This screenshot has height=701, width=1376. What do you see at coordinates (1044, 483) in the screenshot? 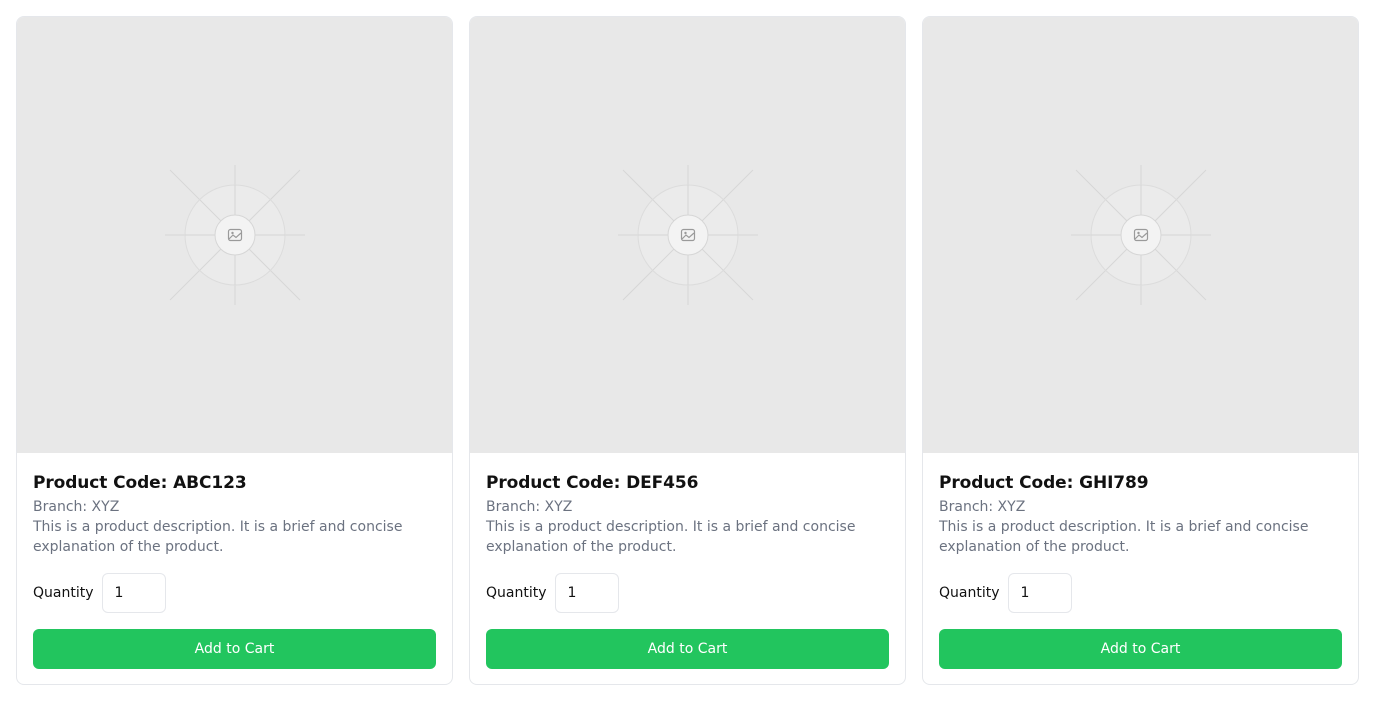
I see `product-title: Product Code: GHI789` at bounding box center [1044, 483].